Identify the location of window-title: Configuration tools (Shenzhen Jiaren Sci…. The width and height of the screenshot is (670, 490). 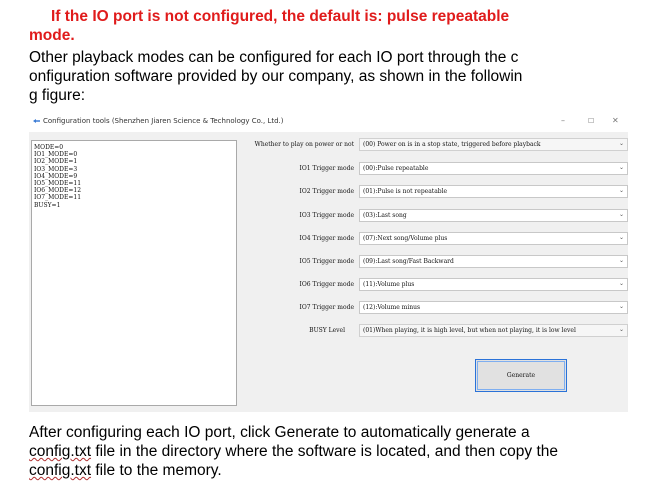
(163, 121).